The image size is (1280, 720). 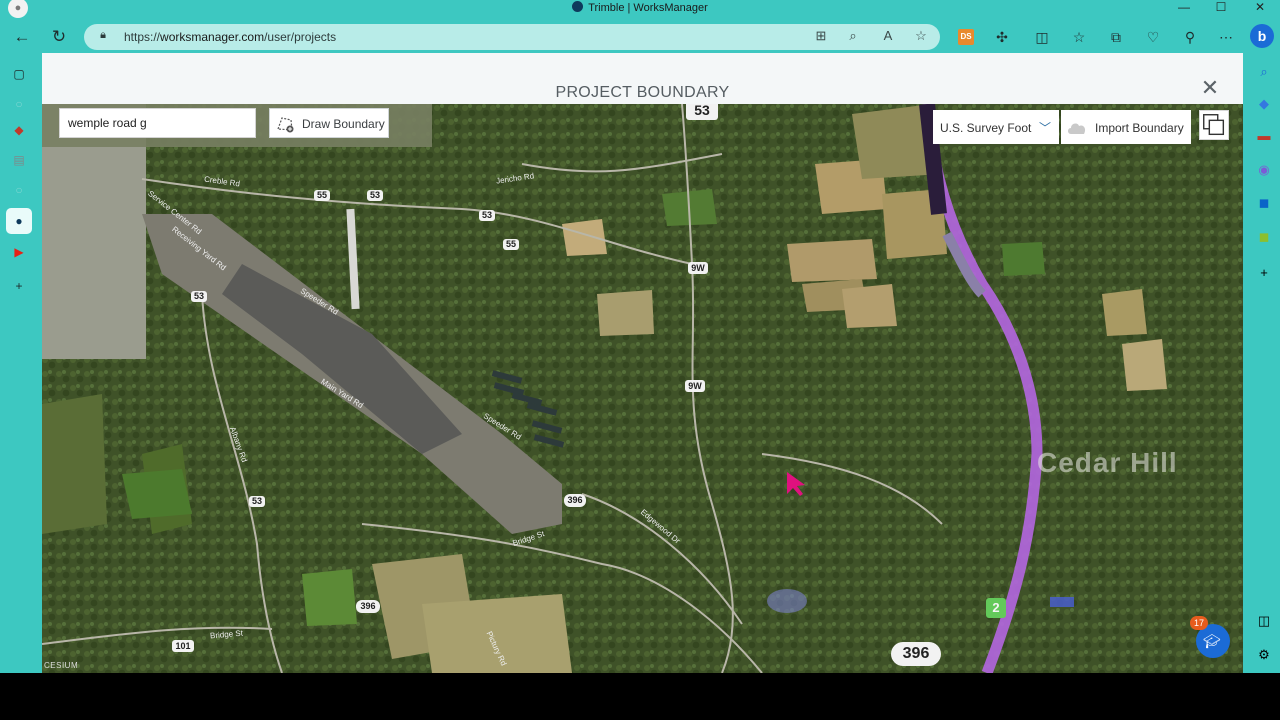 What do you see at coordinates (1199, 623) in the screenshot?
I see `notification-badge: 17` at bounding box center [1199, 623].